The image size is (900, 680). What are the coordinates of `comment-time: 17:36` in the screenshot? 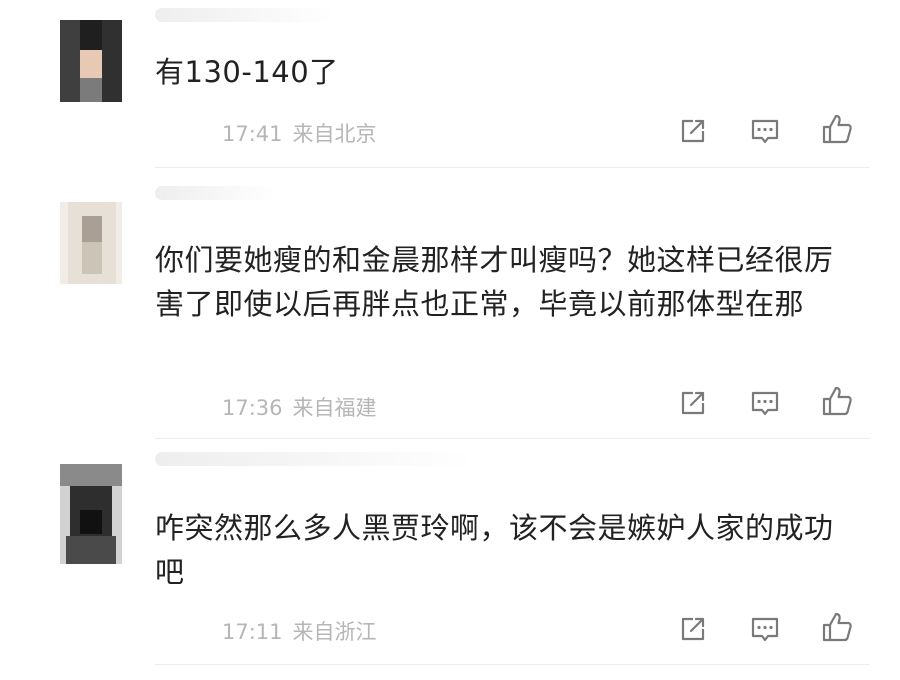 It's located at (252, 408).